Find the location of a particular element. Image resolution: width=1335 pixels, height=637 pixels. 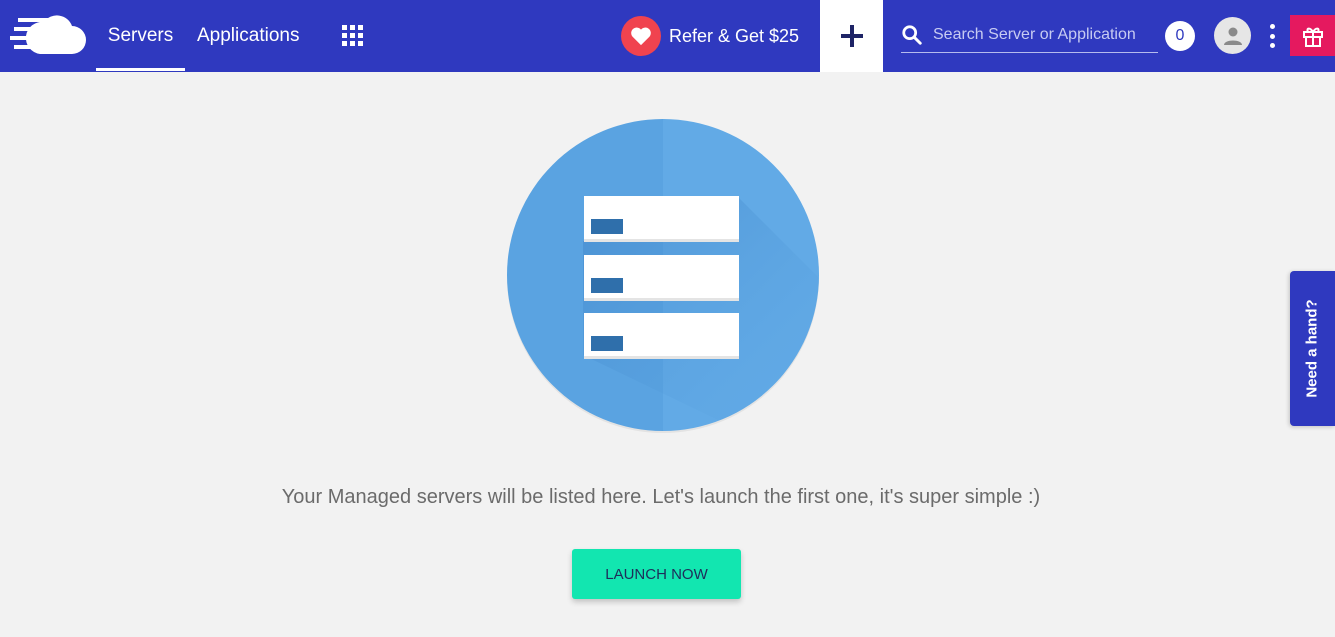

gift-icon is located at coordinates (1312, 37).